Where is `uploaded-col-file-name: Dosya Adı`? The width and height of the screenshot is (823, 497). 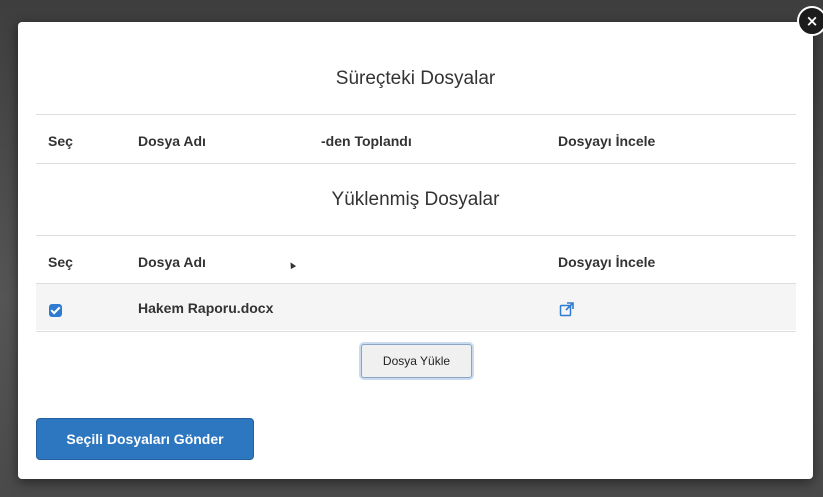
uploaded-col-file-name: Dosya Adı is located at coordinates (172, 262).